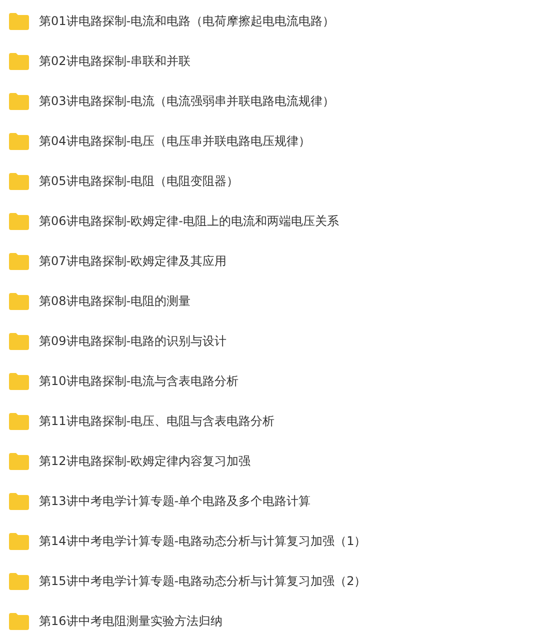 This screenshot has height=642, width=538. Describe the element at coordinates (139, 181) in the screenshot. I see `folder-name: 第05讲电路探制-电阻（电阻变阻器）` at that location.